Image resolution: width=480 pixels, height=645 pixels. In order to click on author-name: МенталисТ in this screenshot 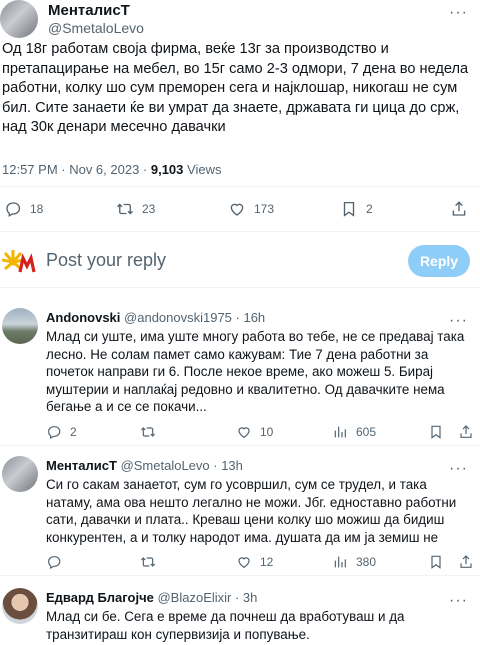, I will do `click(89, 10)`.